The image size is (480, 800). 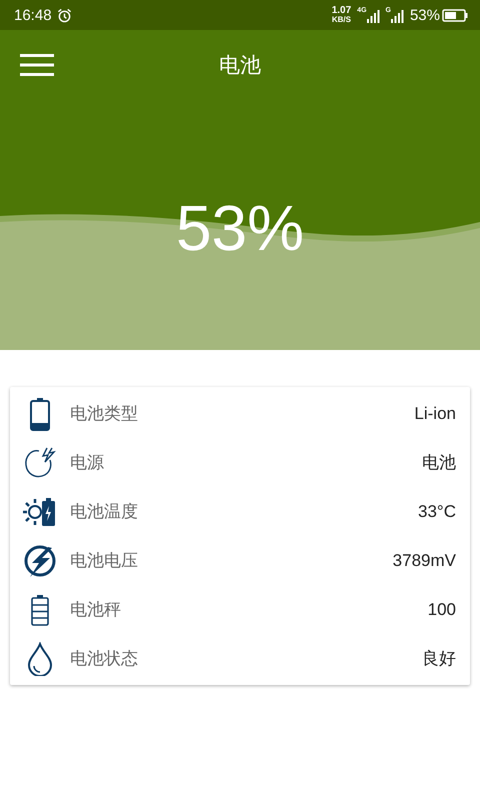 I want to click on menu-icon, so click(x=37, y=65).